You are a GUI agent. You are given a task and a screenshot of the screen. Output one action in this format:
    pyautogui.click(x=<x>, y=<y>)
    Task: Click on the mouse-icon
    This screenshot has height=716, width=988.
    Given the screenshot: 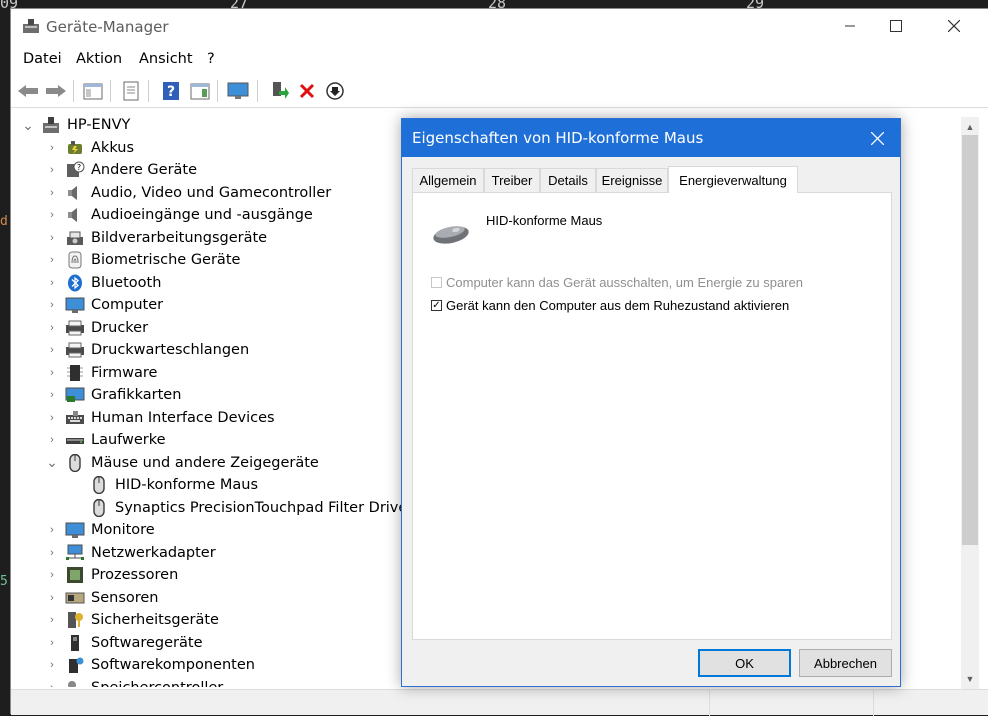 What is the action you would take?
    pyautogui.click(x=75, y=462)
    